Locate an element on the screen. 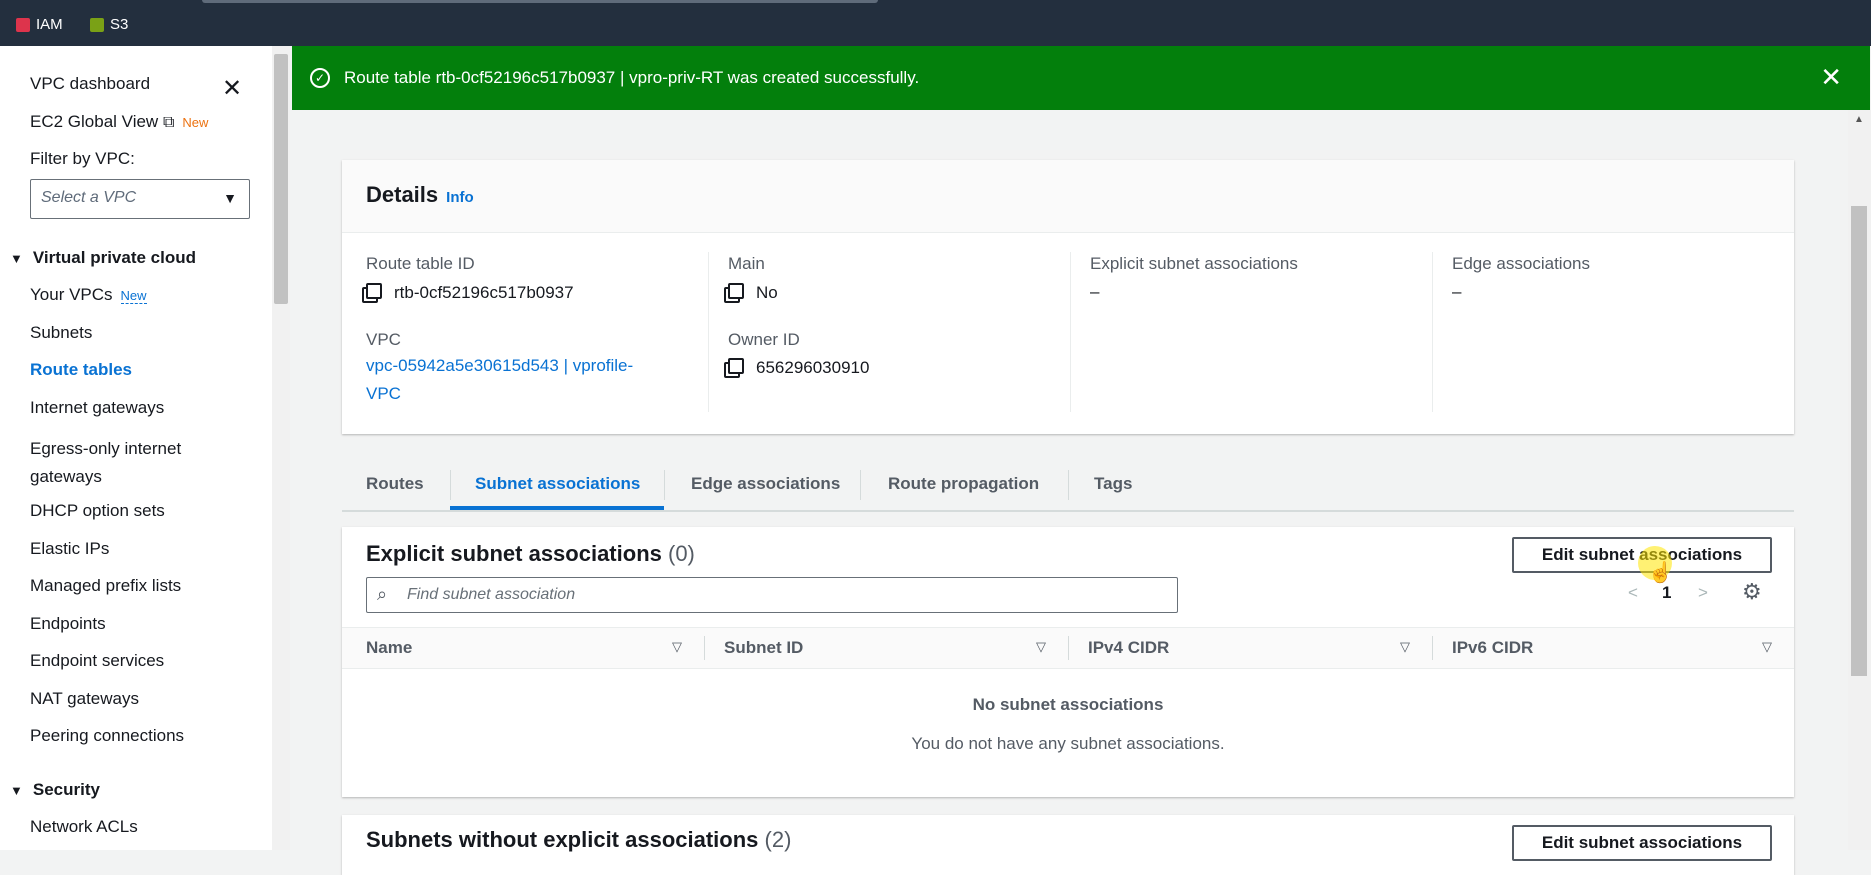 This screenshot has width=1871, height=875. edit-subnet-associations-button: Edit subnet associations is located at coordinates (1642, 843).